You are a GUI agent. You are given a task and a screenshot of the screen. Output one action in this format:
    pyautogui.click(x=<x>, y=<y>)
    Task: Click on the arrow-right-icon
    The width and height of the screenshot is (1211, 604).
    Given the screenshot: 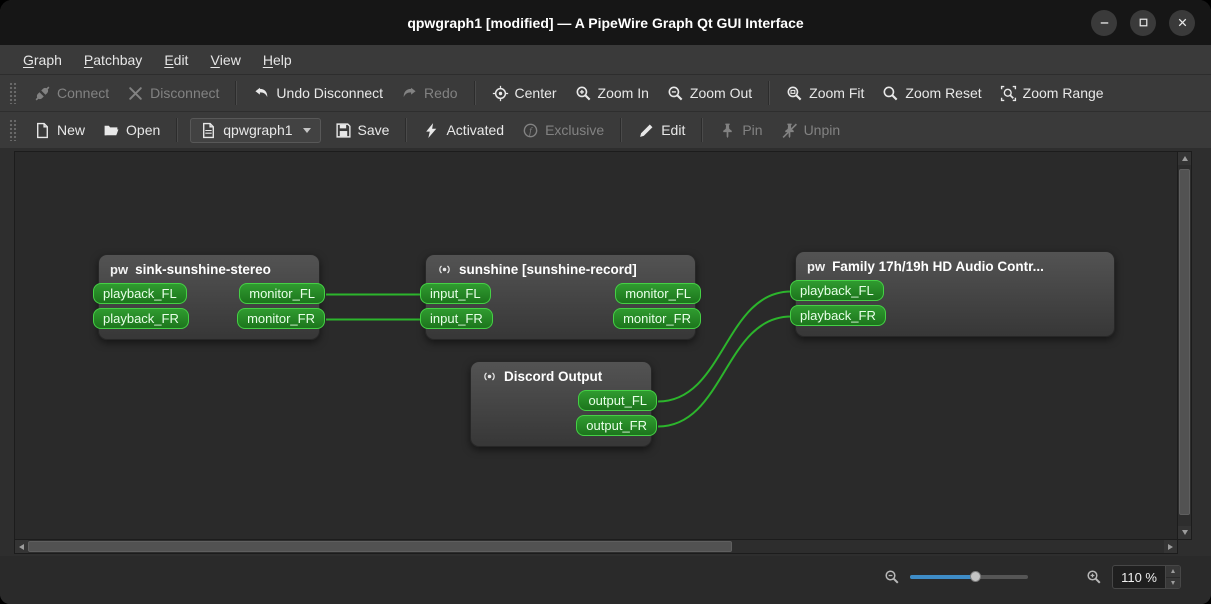 What is the action you would take?
    pyautogui.click(x=1170, y=546)
    